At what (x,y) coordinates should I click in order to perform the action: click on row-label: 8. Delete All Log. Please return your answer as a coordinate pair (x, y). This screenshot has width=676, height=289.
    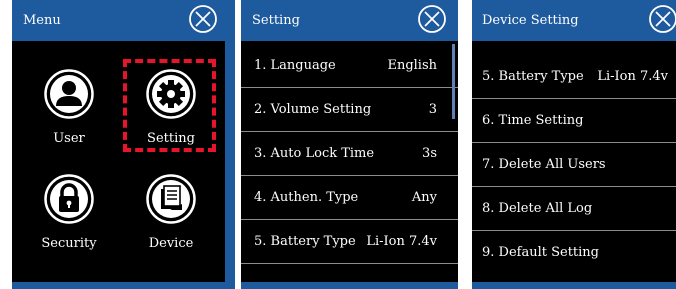
    Looking at the image, I should click on (537, 208).